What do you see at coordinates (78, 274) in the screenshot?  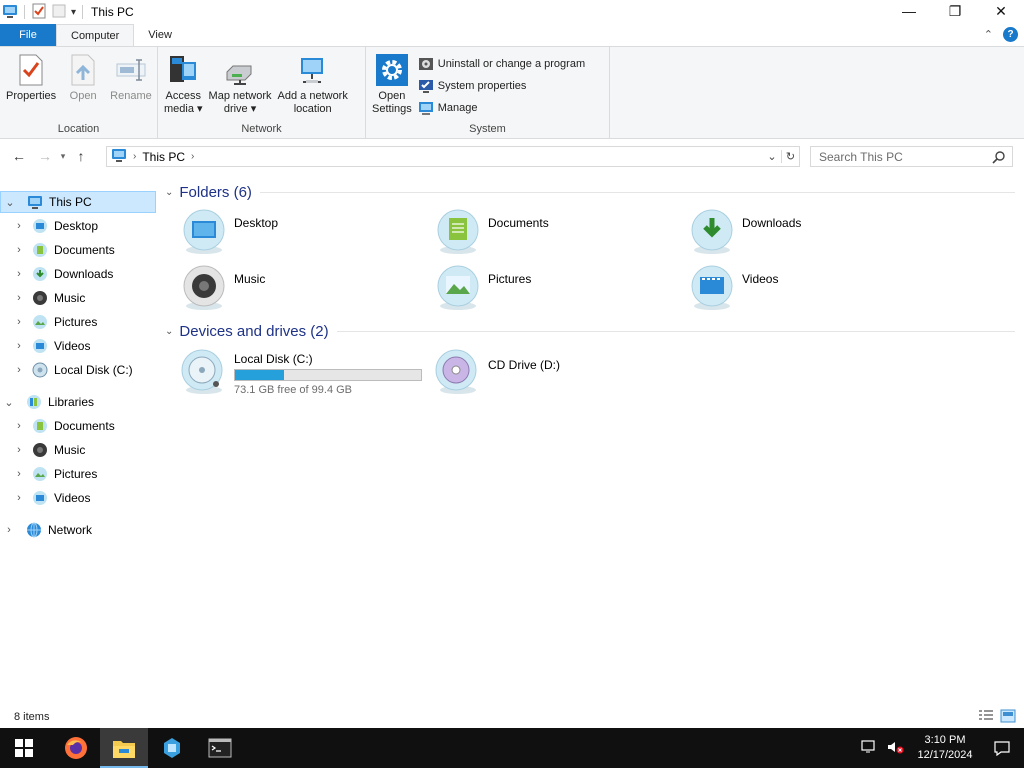 I see `tree-item-downloads: › Downloads` at bounding box center [78, 274].